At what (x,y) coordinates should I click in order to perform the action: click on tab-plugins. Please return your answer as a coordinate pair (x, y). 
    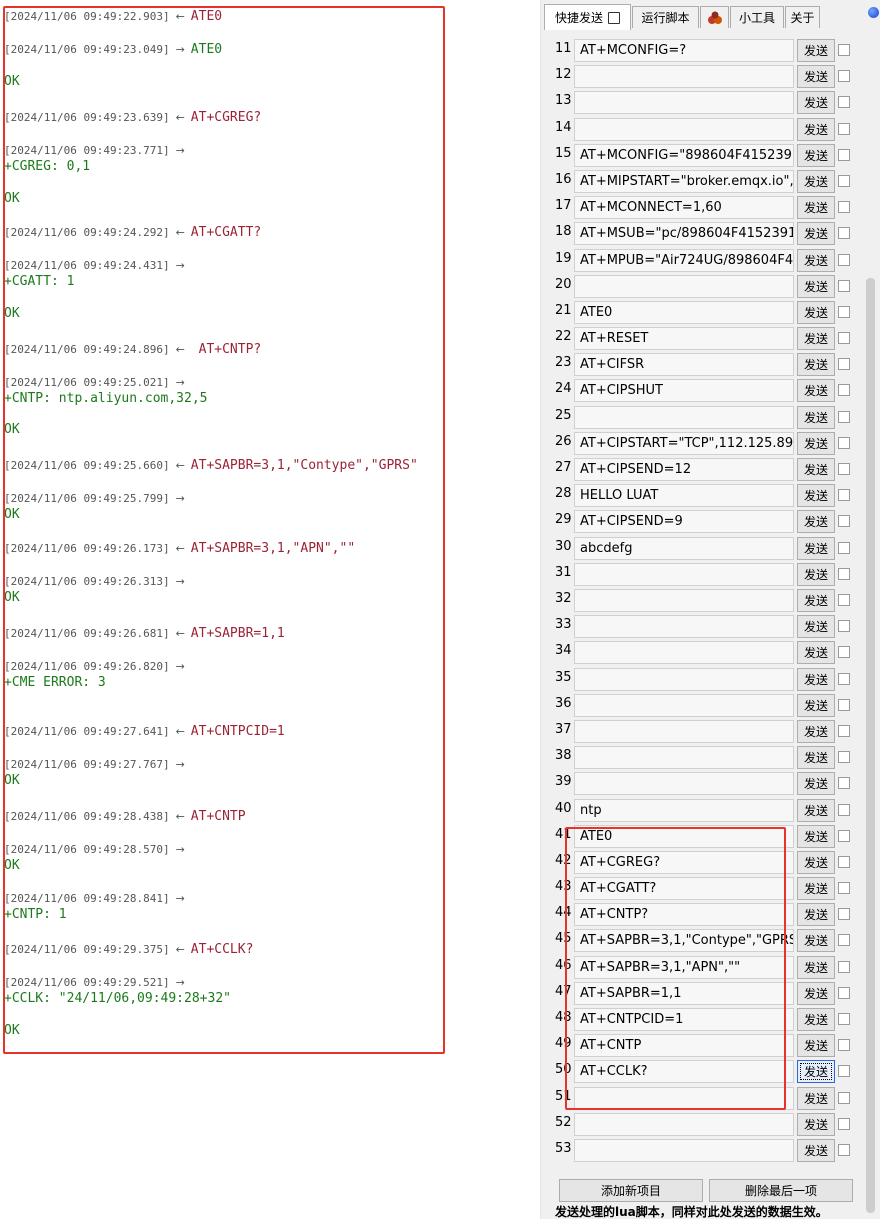
    Looking at the image, I should click on (714, 17).